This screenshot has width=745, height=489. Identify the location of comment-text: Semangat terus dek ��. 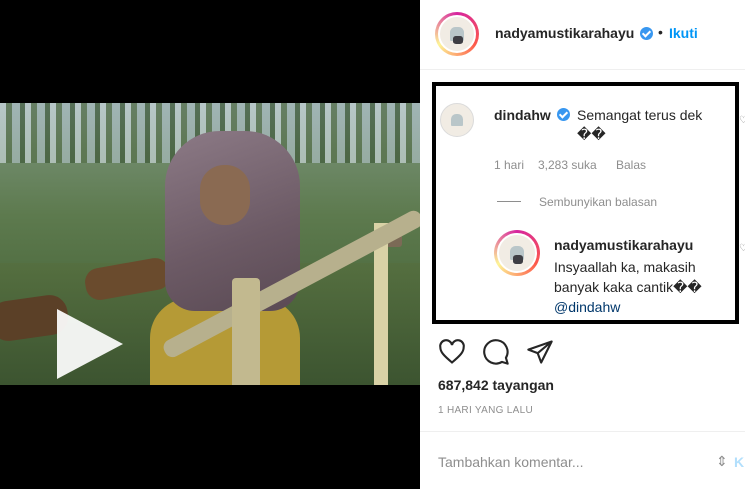
(640, 124).